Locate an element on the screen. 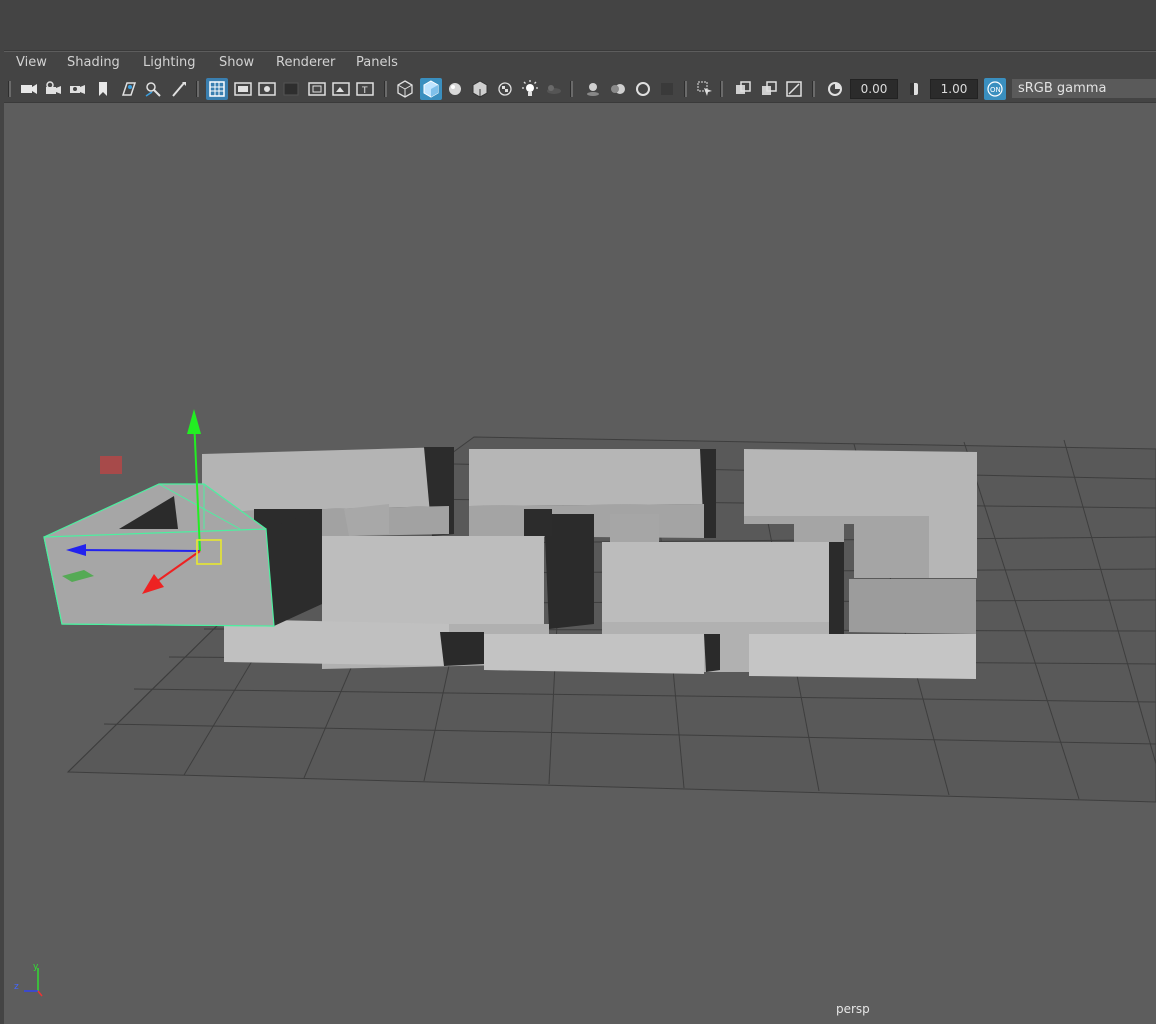  textured-icon is located at coordinates (505, 89).